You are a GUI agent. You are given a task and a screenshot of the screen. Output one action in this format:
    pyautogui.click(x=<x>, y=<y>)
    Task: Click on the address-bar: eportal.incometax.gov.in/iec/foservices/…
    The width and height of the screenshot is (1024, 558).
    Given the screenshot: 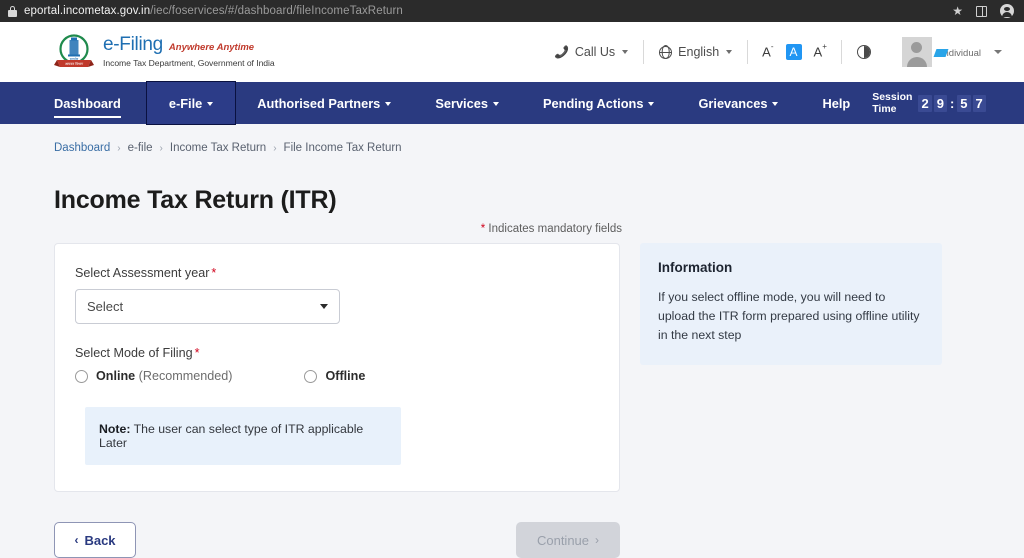 What is the action you would take?
    pyautogui.click(x=213, y=11)
    